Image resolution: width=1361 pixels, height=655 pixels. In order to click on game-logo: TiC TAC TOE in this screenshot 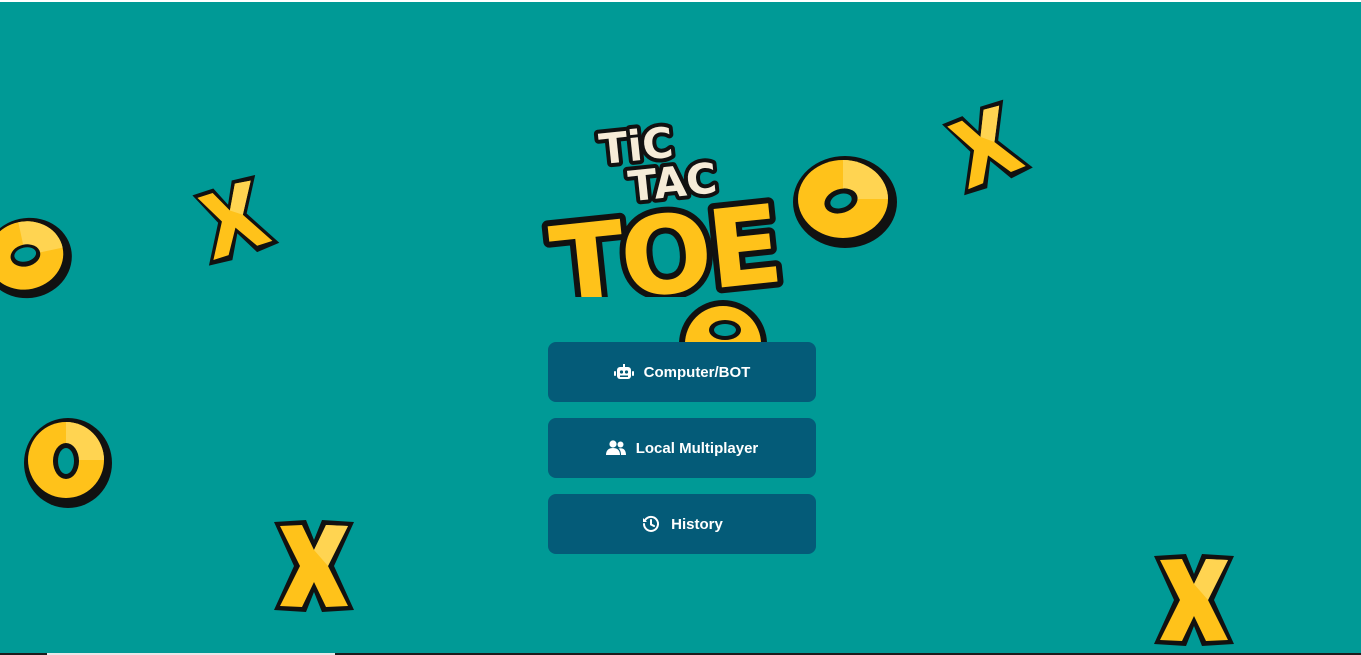, I will do `click(718, 205)`.